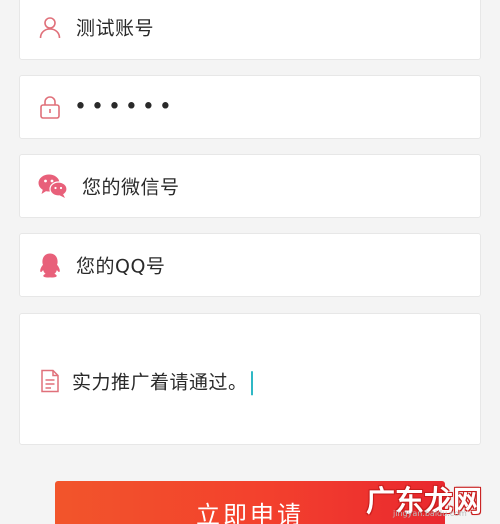  Describe the element at coordinates (50, 381) in the screenshot. I see `document-icon` at that location.